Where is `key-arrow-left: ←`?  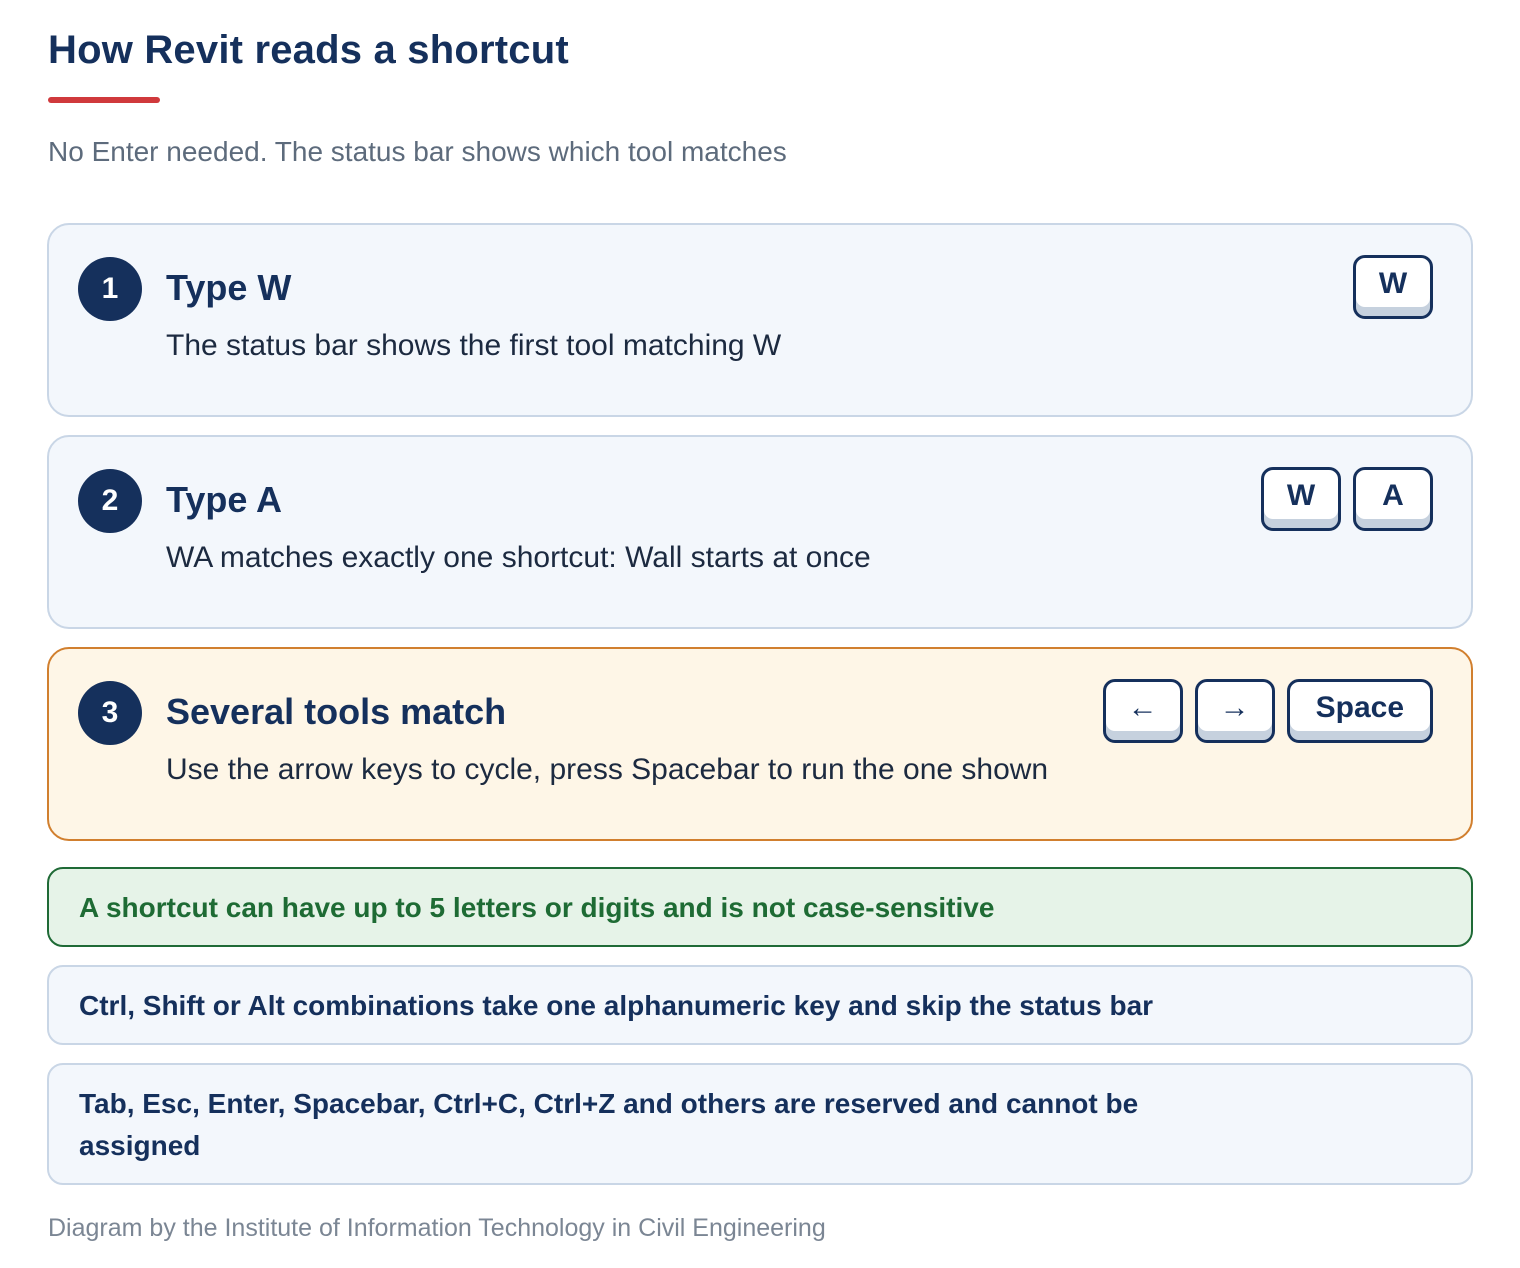 key-arrow-left: ← is located at coordinates (1142, 711).